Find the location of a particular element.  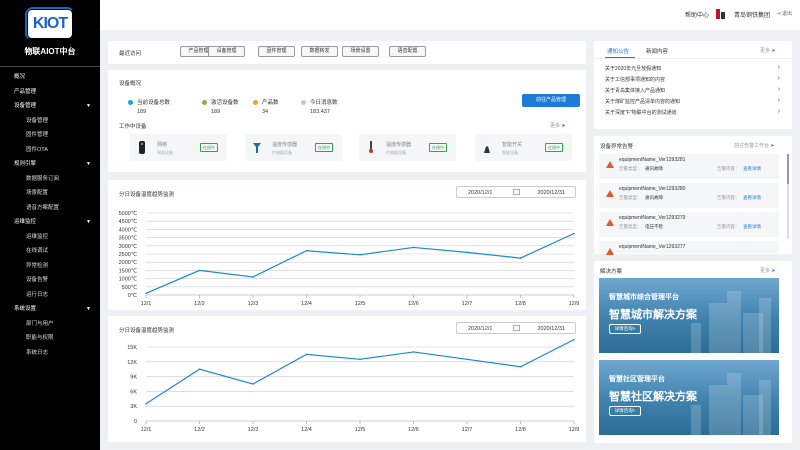

devices-more-link: 更多 ➤ is located at coordinates (558, 125).